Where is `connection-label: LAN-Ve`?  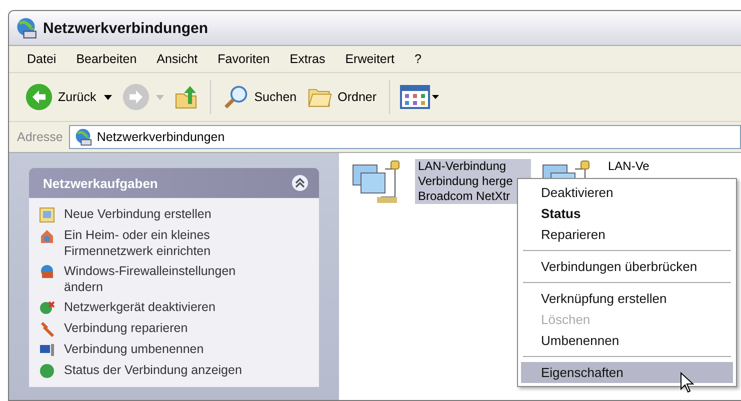
connection-label: LAN-Ve is located at coordinates (663, 166).